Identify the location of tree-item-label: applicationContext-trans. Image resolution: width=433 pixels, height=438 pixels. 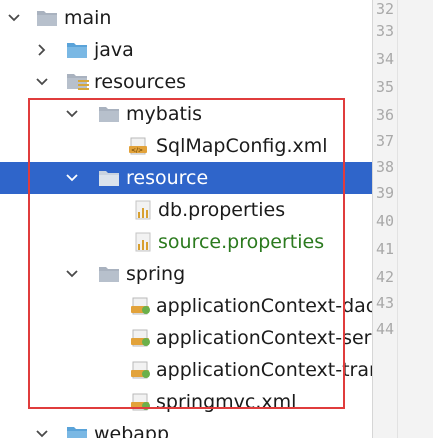
(264, 370).